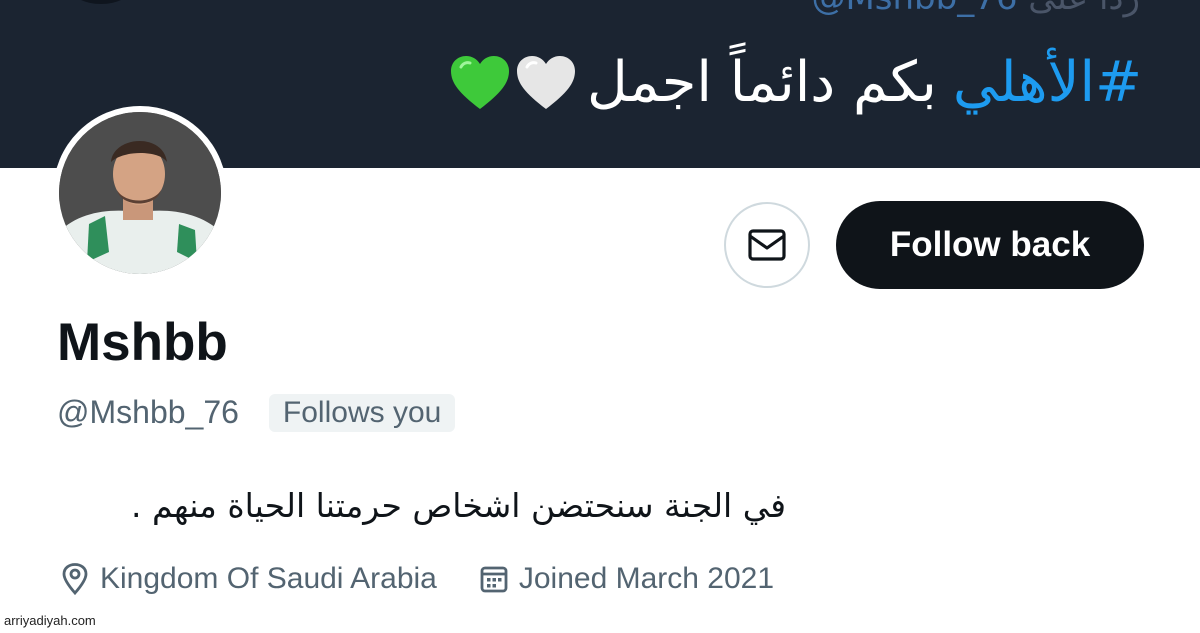 The width and height of the screenshot is (1200, 633). Describe the element at coordinates (142, 342) in the screenshot. I see `display-name: Mshbb` at that location.